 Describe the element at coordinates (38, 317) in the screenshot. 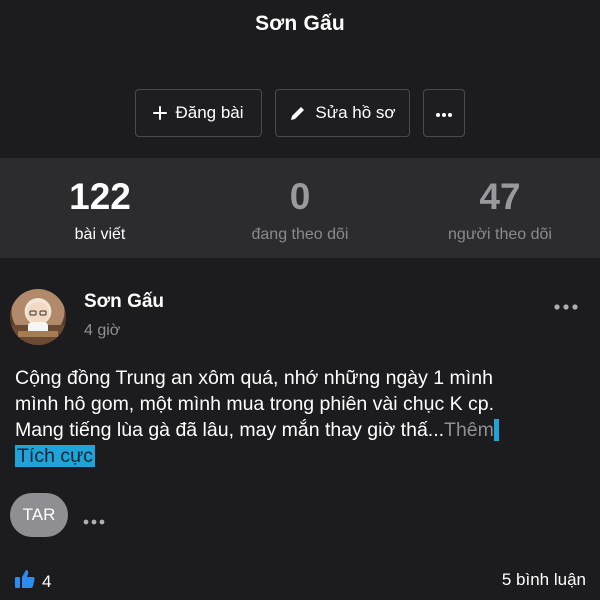

I see `avatar` at that location.